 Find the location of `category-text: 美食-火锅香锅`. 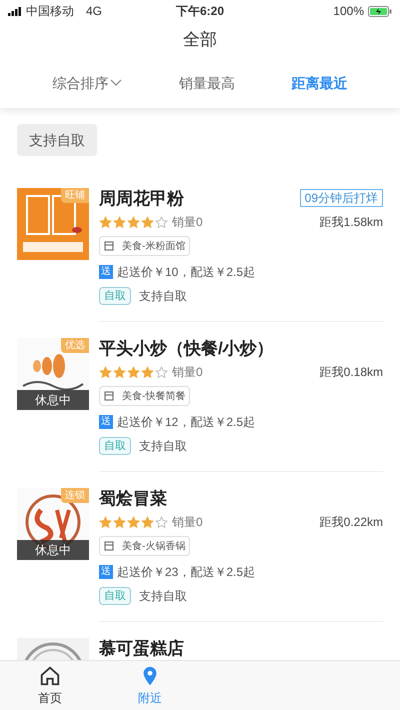

category-text: 美食-火锅香锅 is located at coordinates (154, 547).